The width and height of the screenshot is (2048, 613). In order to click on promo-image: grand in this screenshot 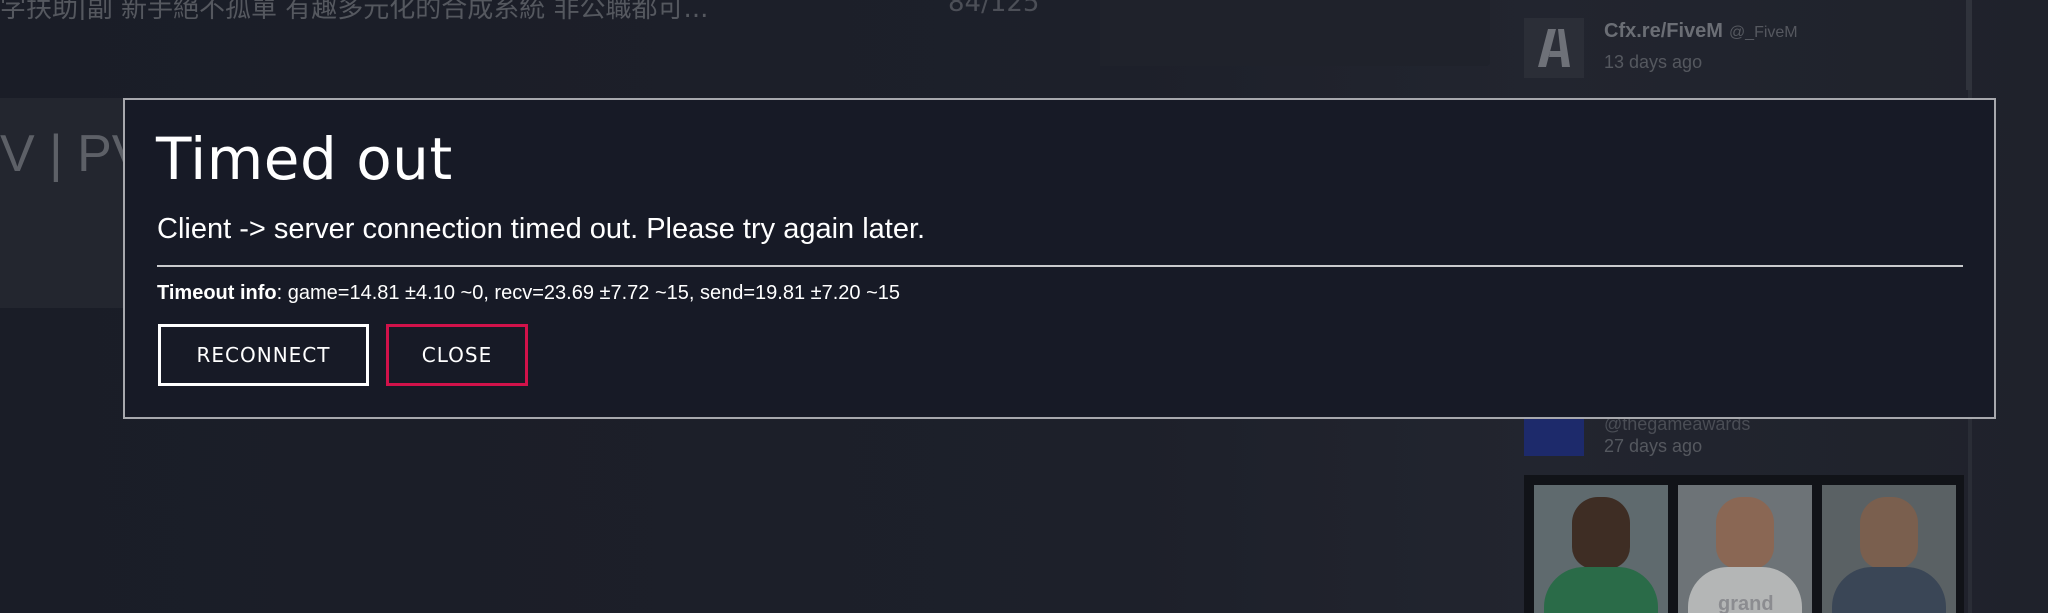, I will do `click(1744, 544)`.